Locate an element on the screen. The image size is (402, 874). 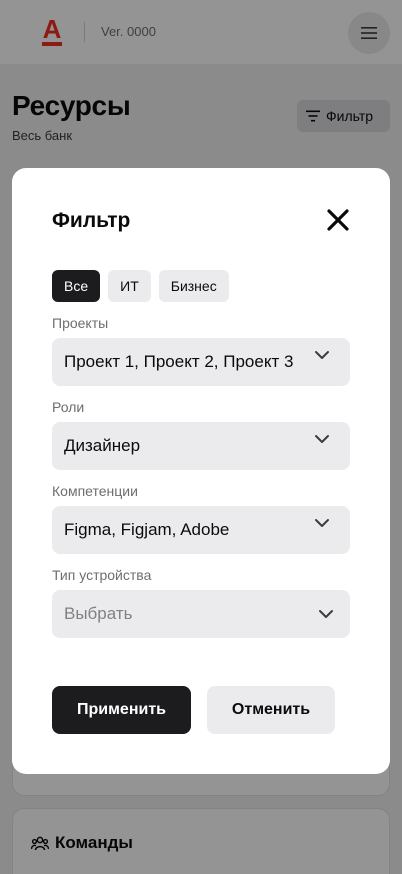
projects-label: Проекты is located at coordinates (80, 323).